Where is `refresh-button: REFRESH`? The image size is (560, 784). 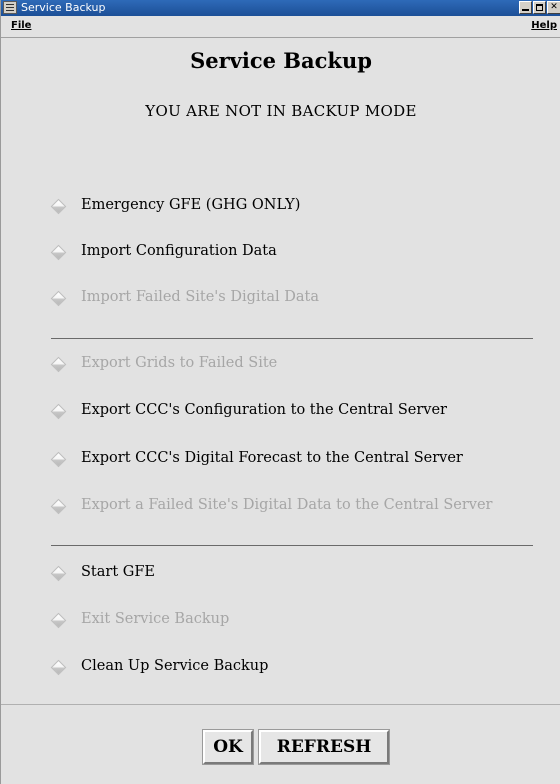 refresh-button: REFRESH is located at coordinates (324, 747).